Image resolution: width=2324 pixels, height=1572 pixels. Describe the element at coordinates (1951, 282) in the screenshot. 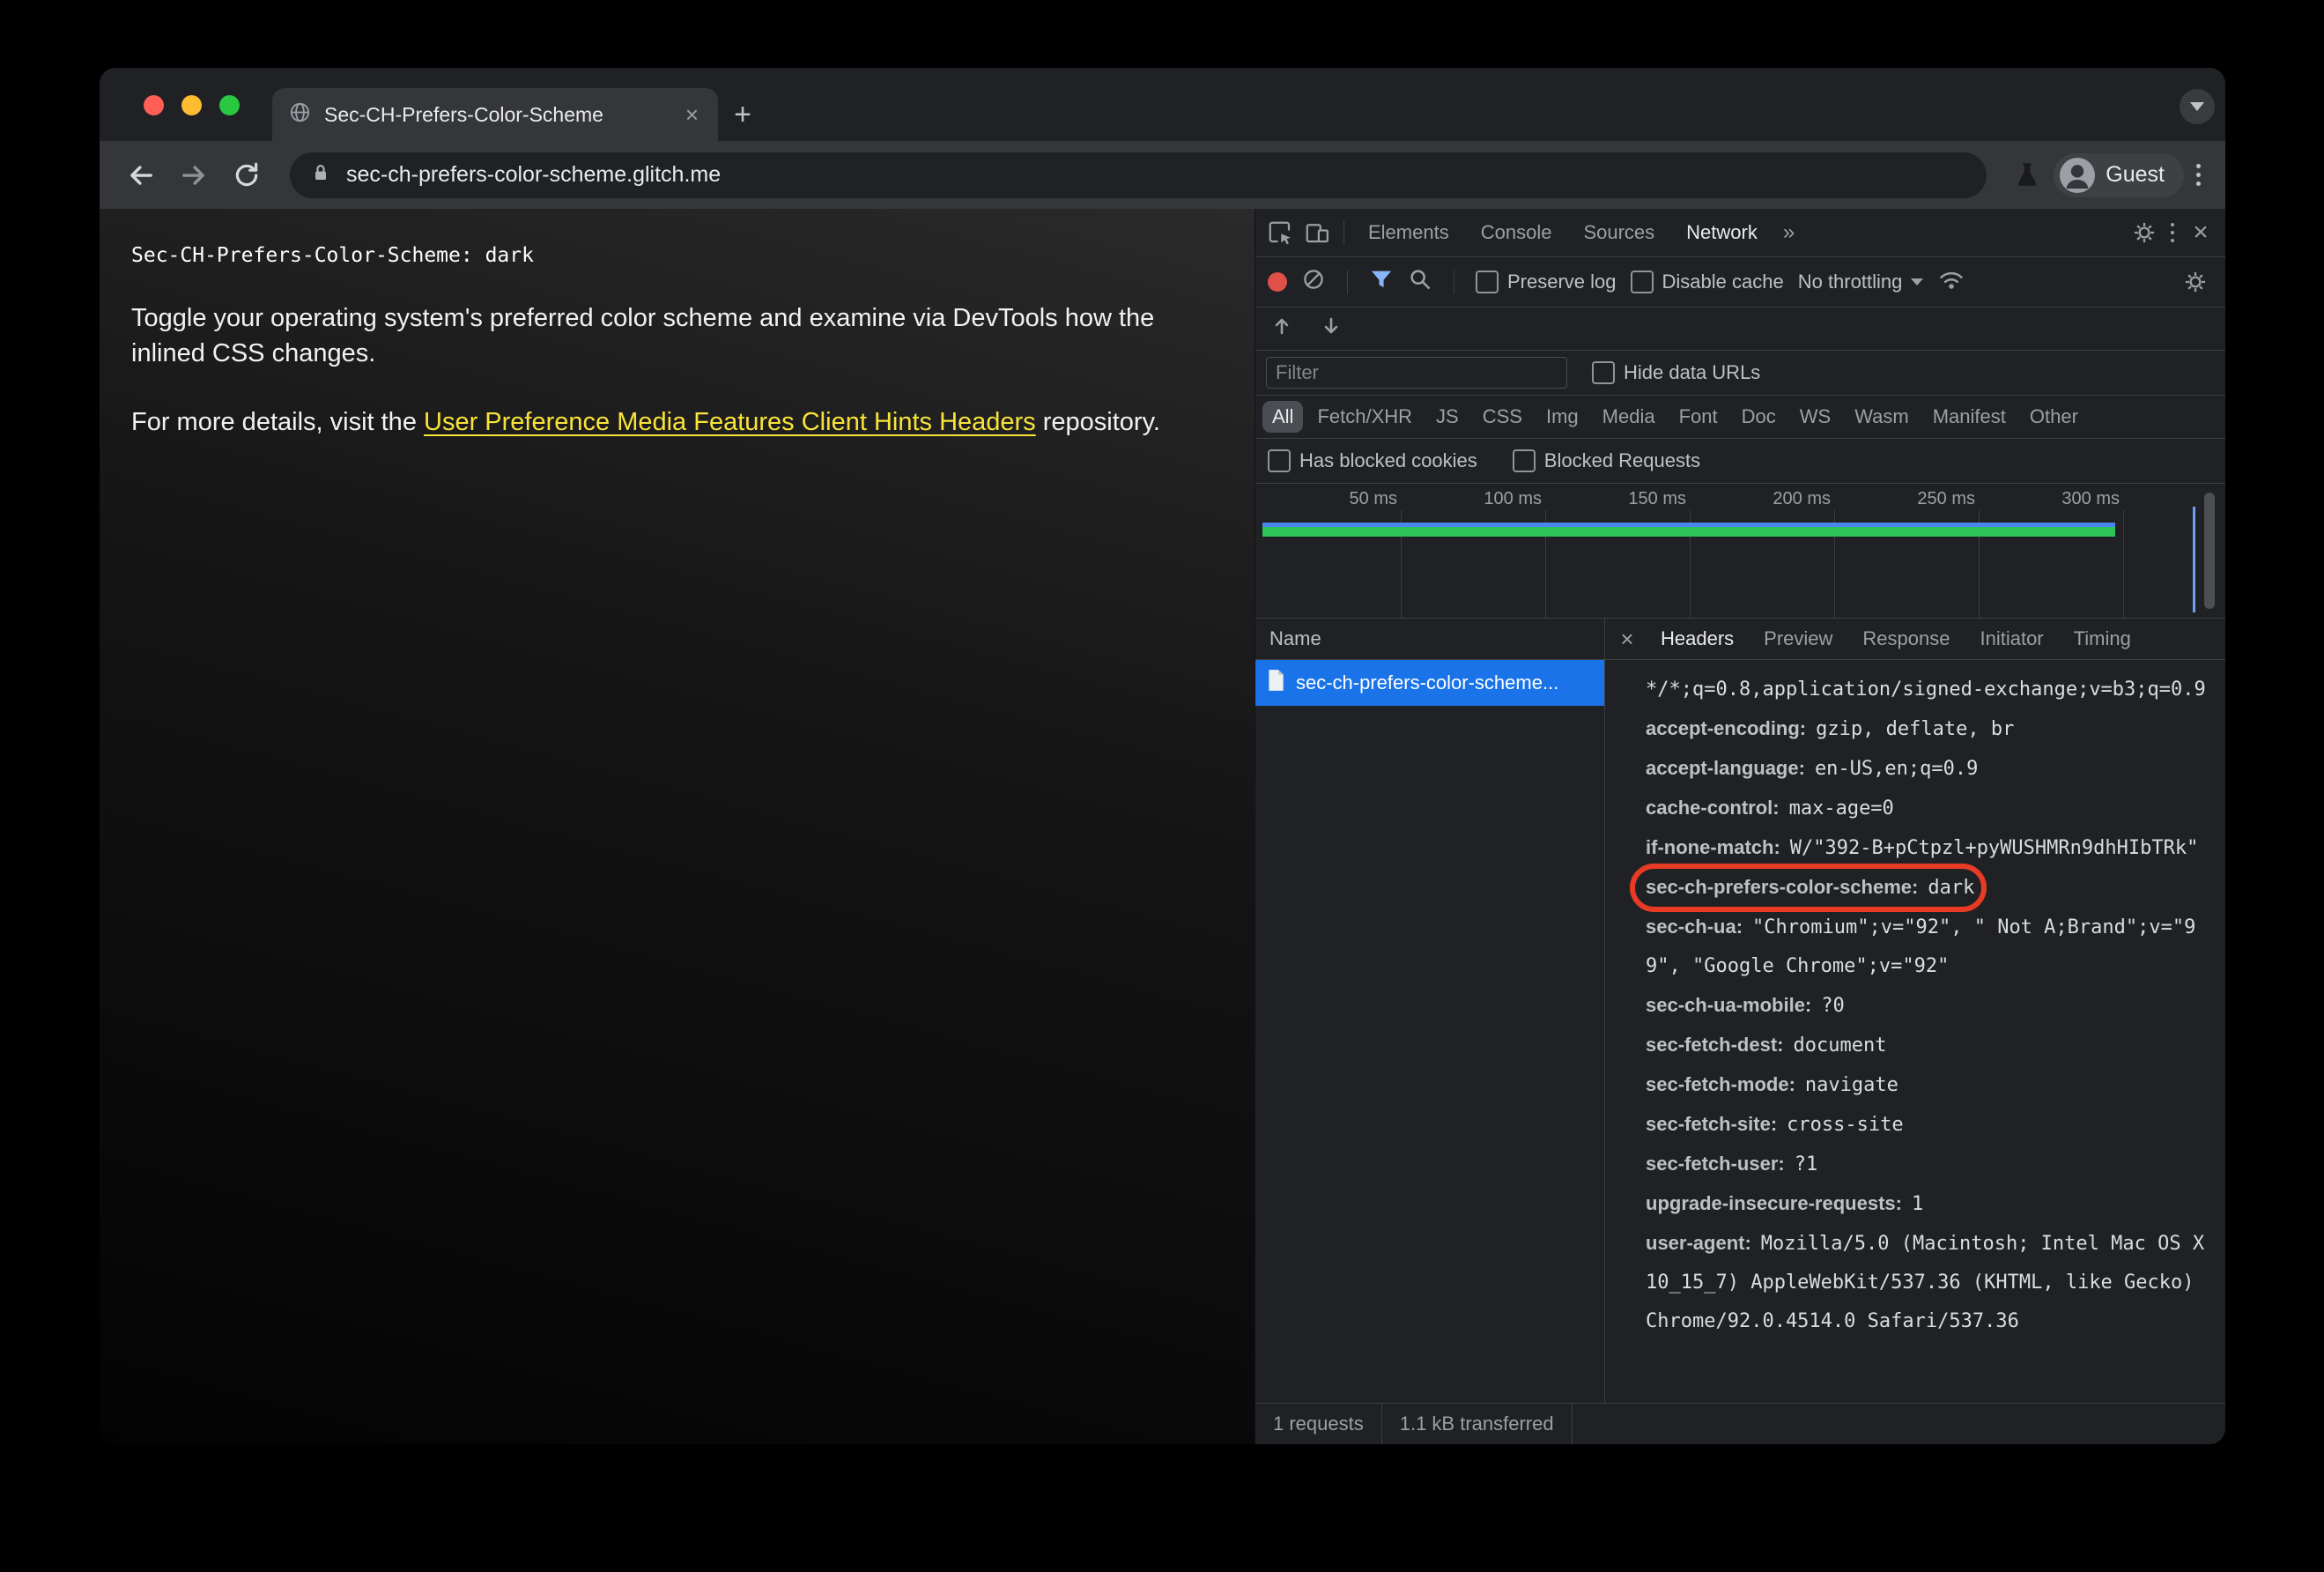

I see `network-conditions-icon` at that location.